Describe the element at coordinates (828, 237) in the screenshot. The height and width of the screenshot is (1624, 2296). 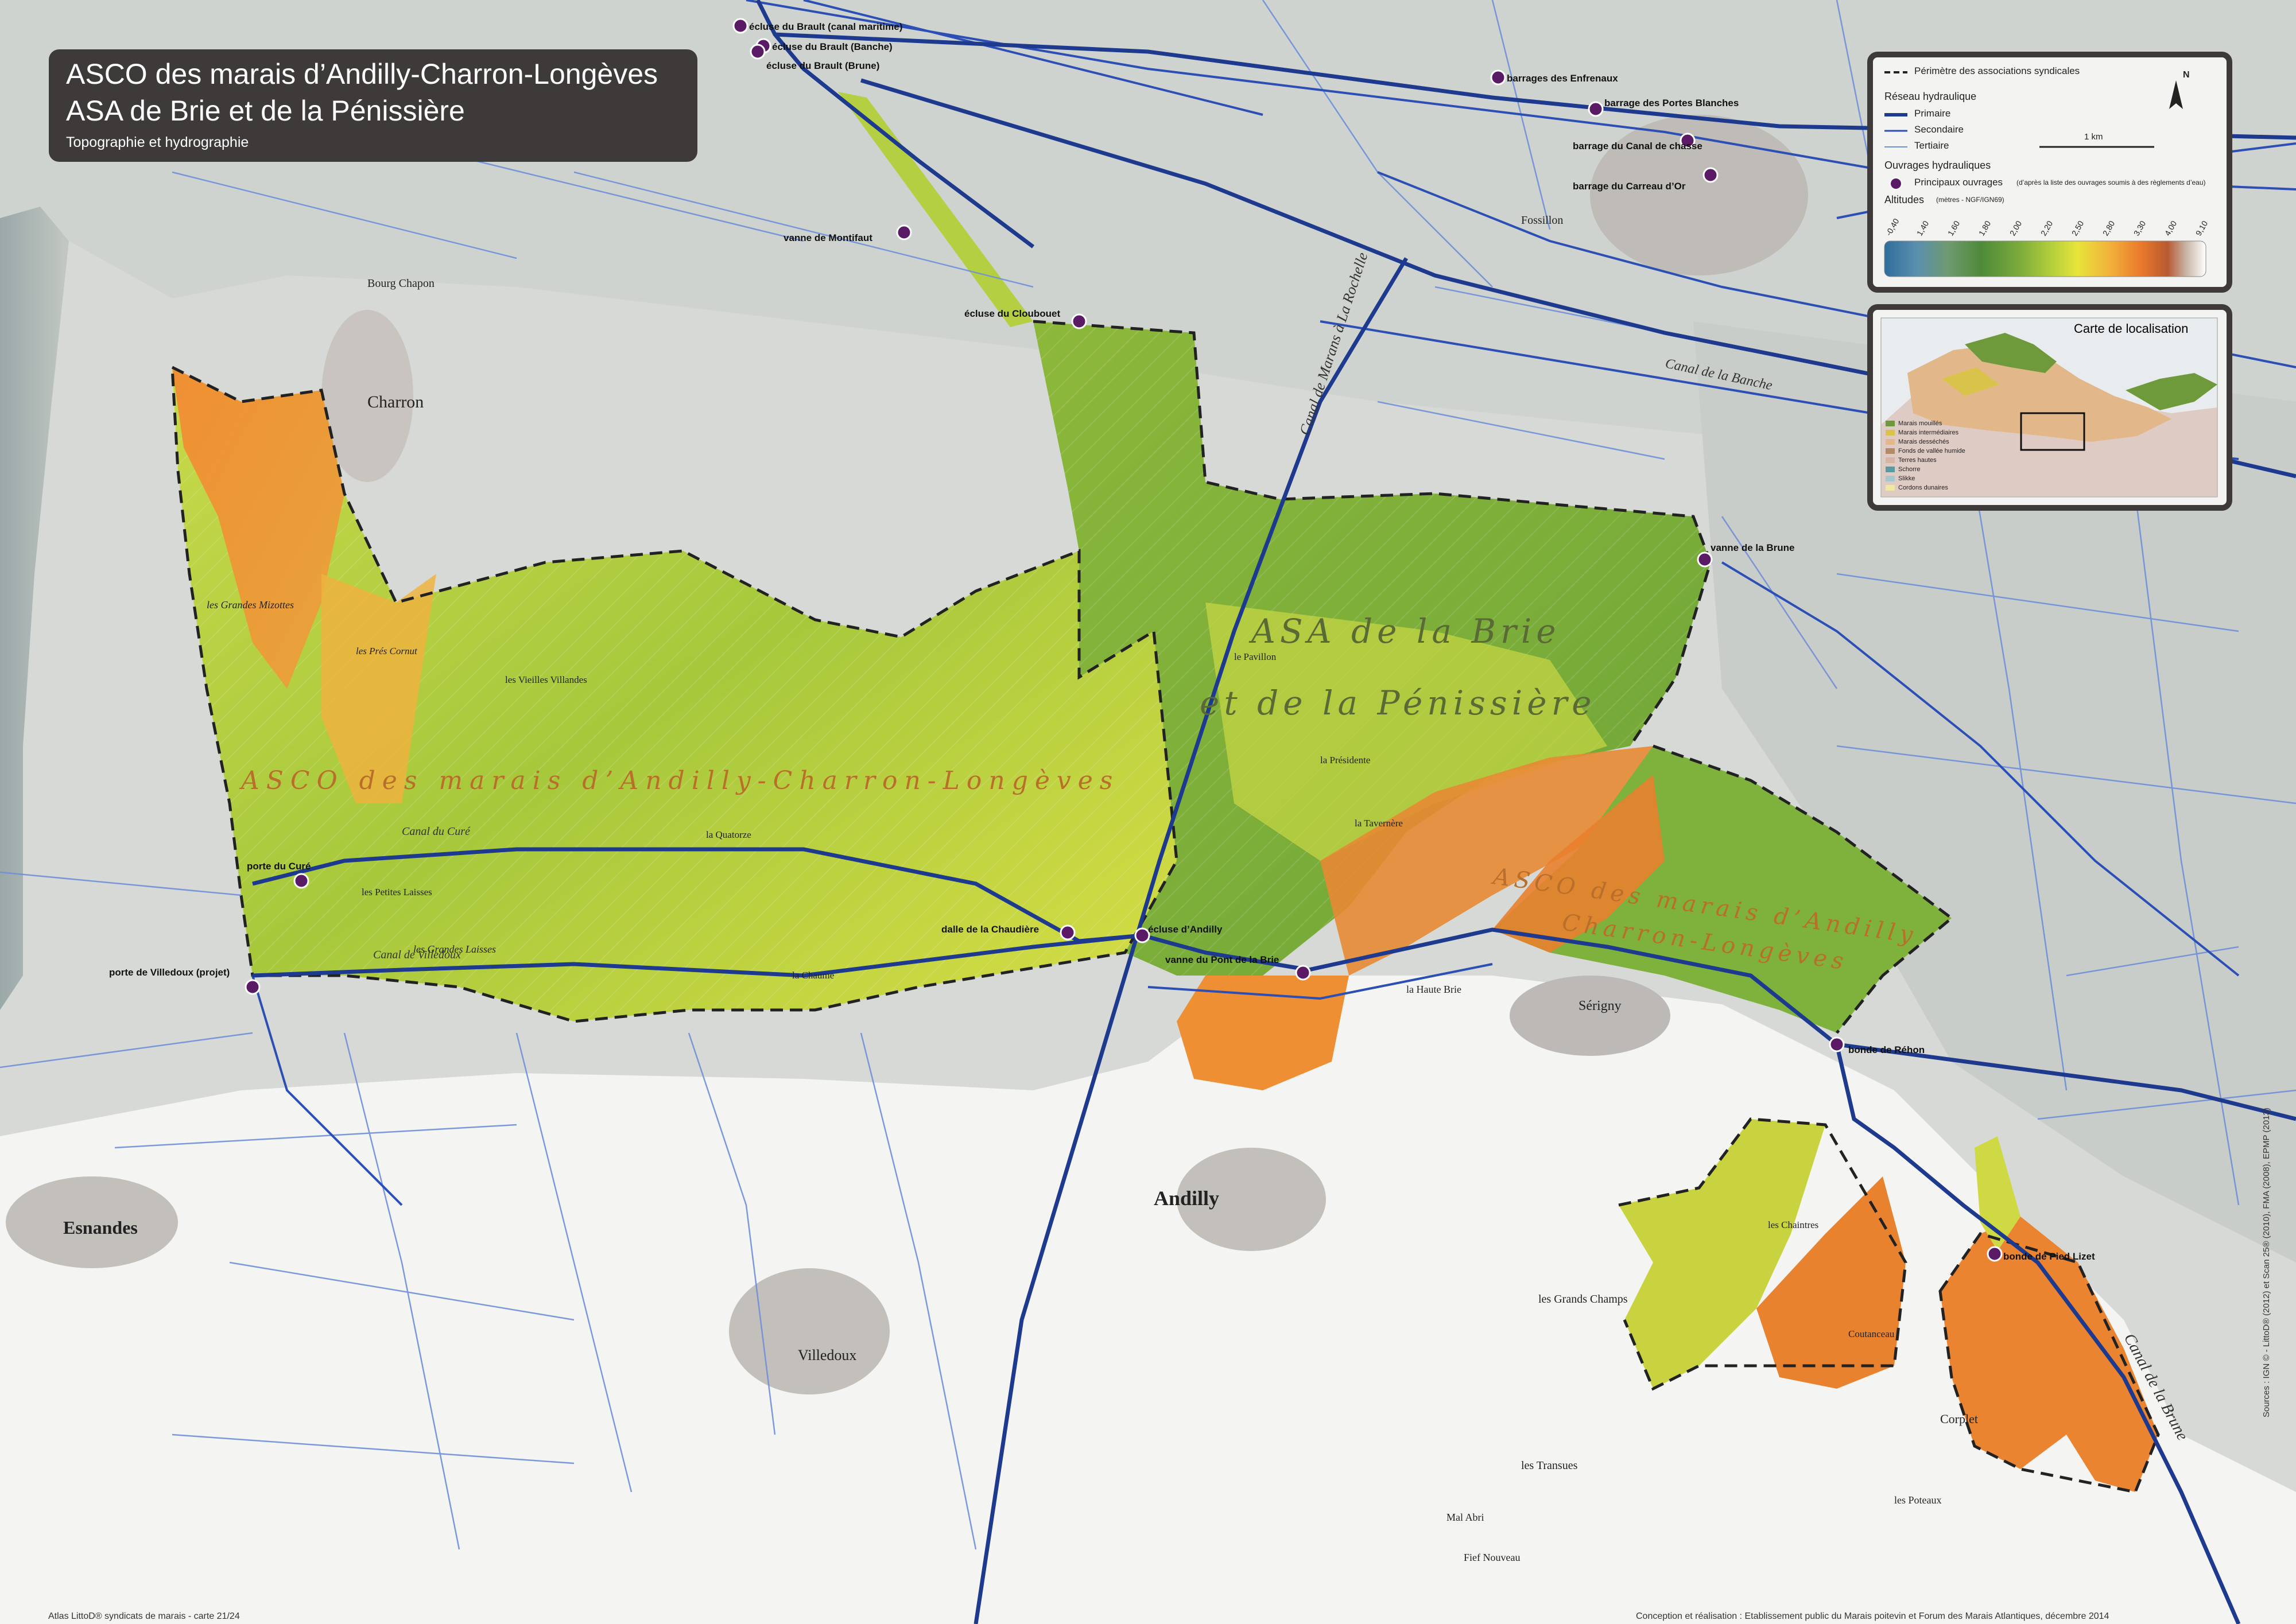
I see `ouvrage-label: vanne de Montifaut` at that location.